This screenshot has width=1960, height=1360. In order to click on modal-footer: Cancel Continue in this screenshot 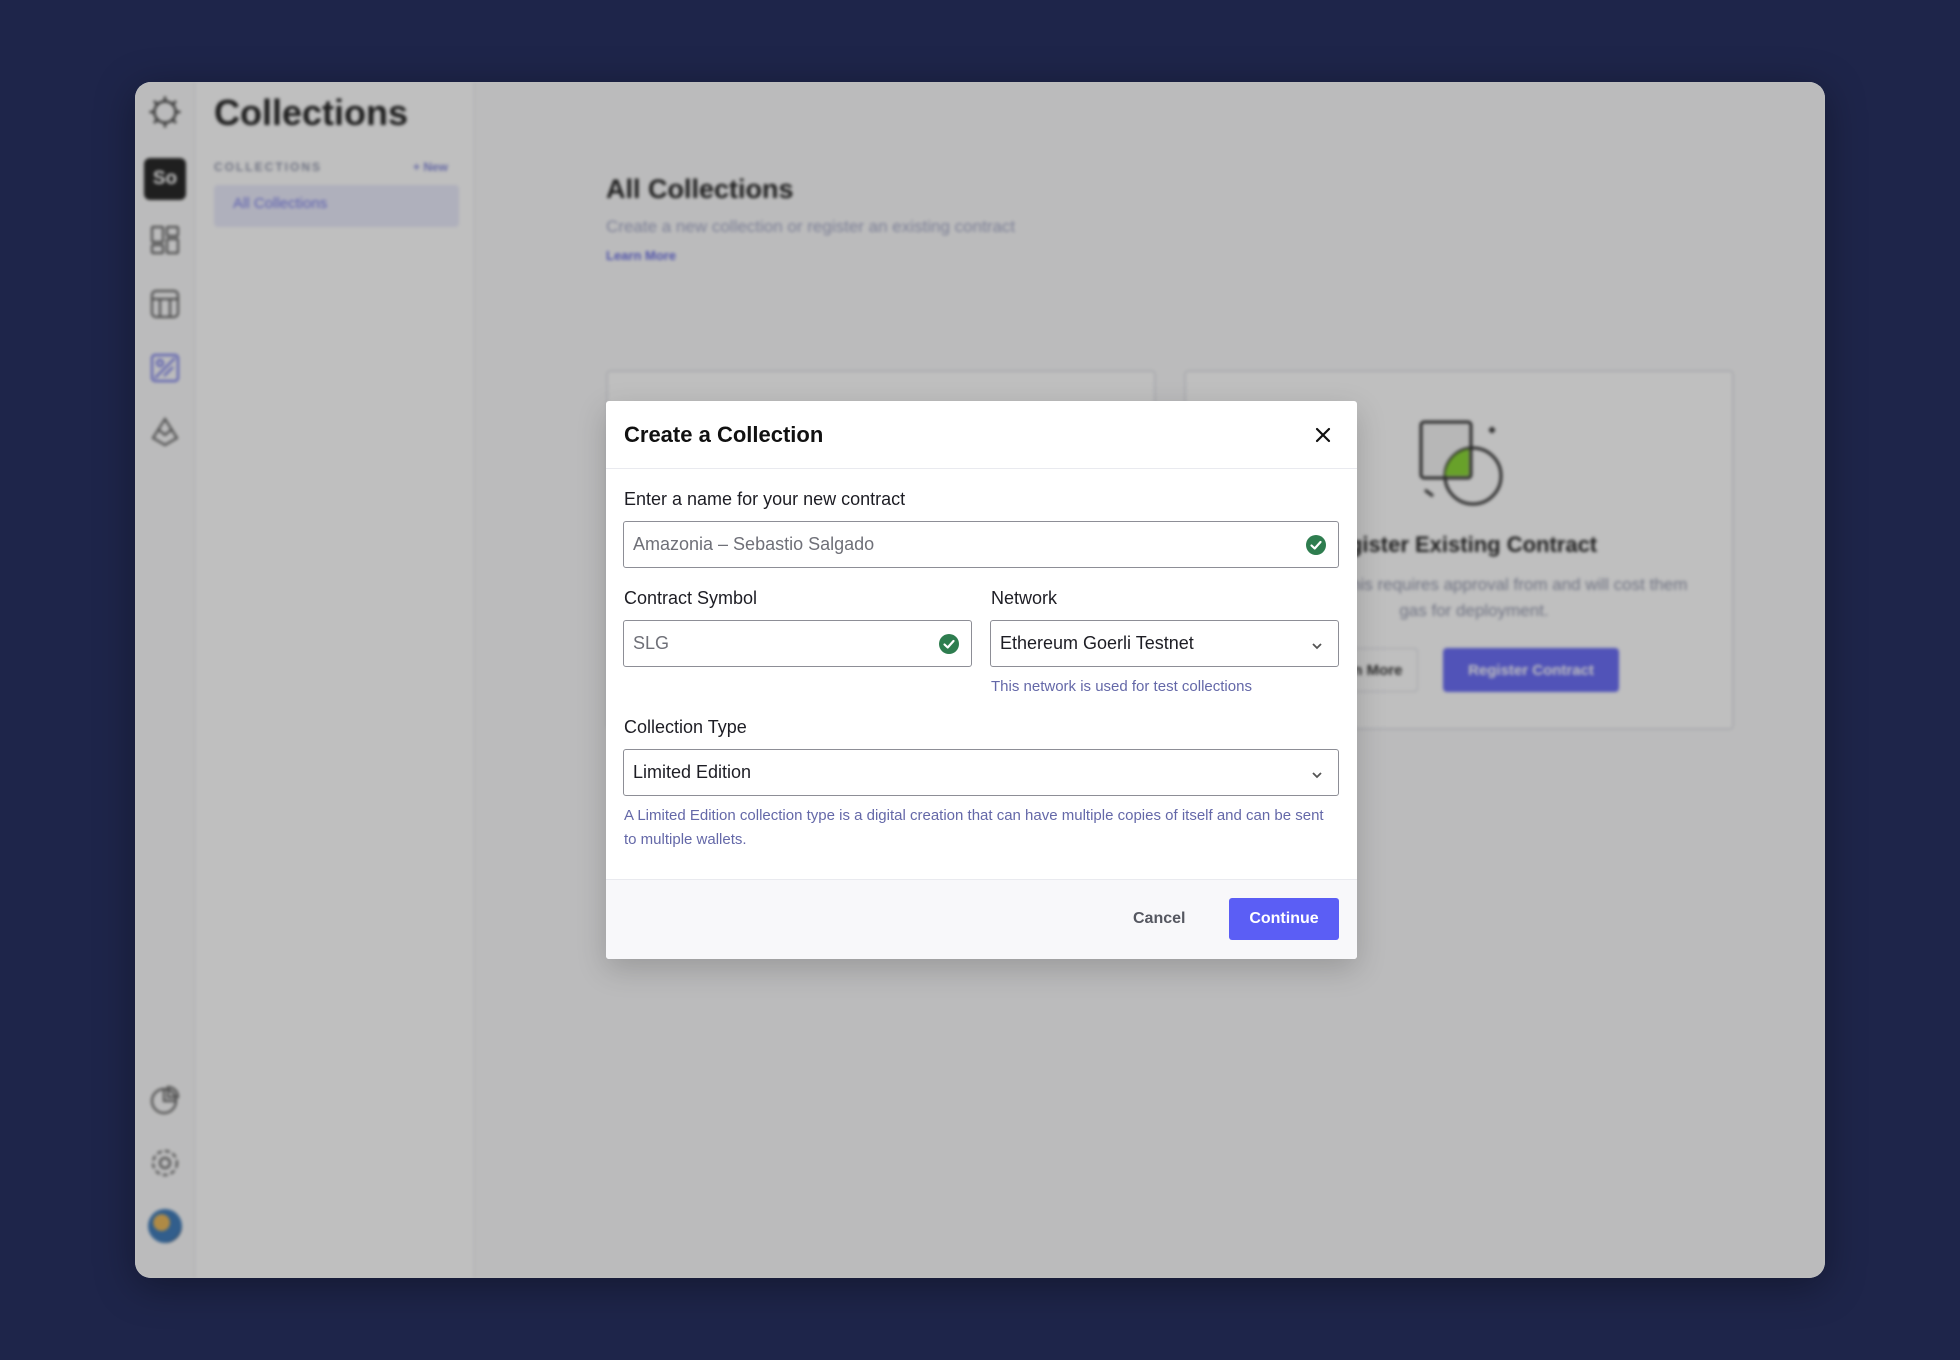, I will do `click(981, 919)`.